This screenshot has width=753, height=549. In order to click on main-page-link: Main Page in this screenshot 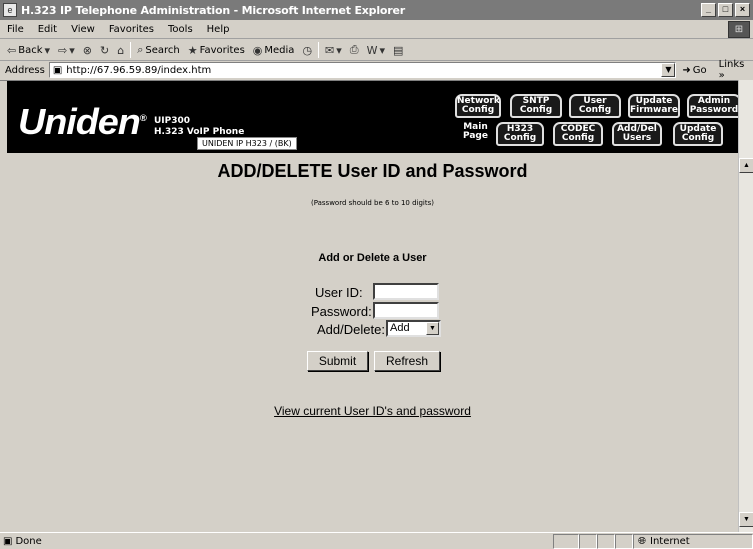, I will do `click(475, 132)`.